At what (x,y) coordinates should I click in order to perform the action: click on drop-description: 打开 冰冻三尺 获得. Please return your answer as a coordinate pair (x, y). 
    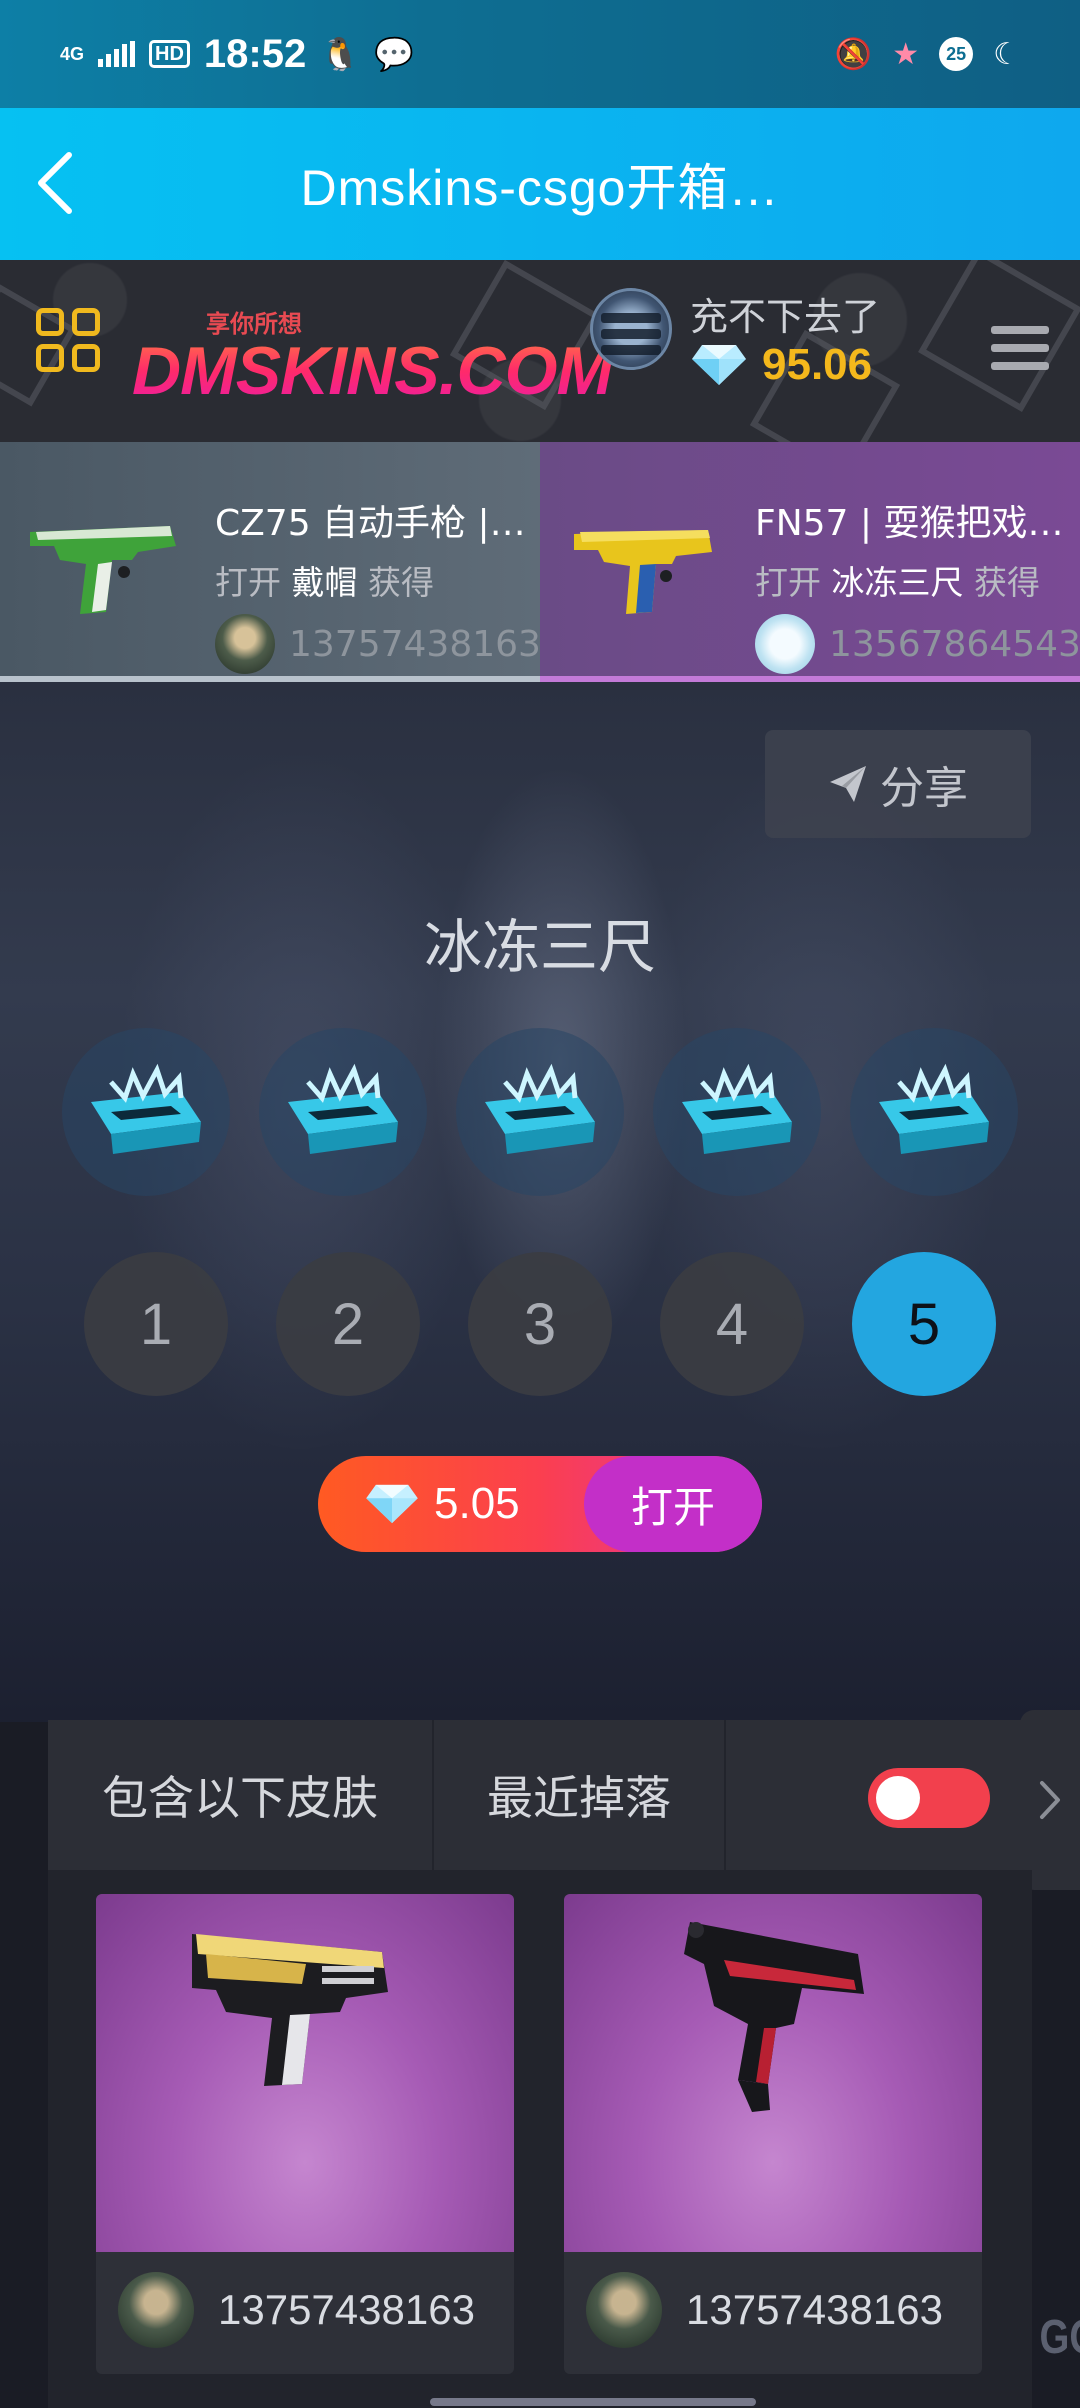
    Looking at the image, I should click on (917, 580).